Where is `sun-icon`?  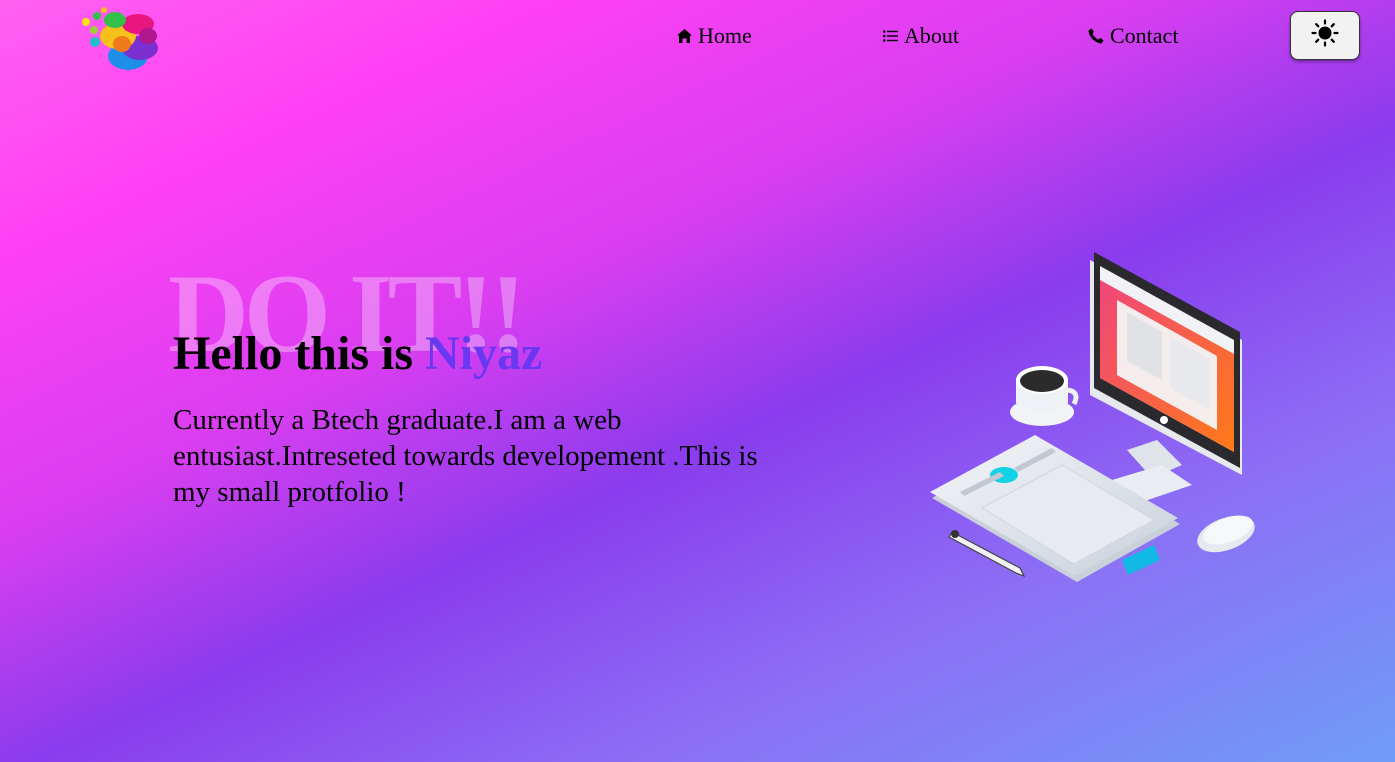 sun-icon is located at coordinates (1325, 35).